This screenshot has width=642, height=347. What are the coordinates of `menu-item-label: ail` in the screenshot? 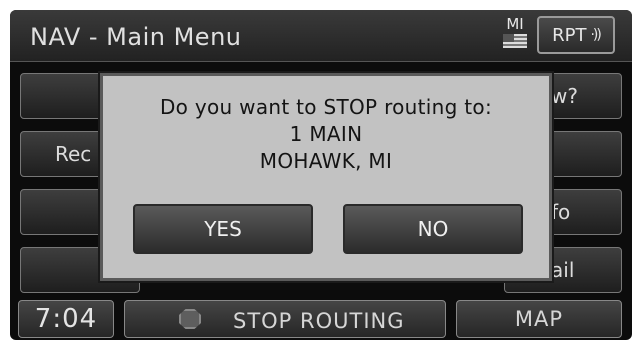 It's located at (563, 270).